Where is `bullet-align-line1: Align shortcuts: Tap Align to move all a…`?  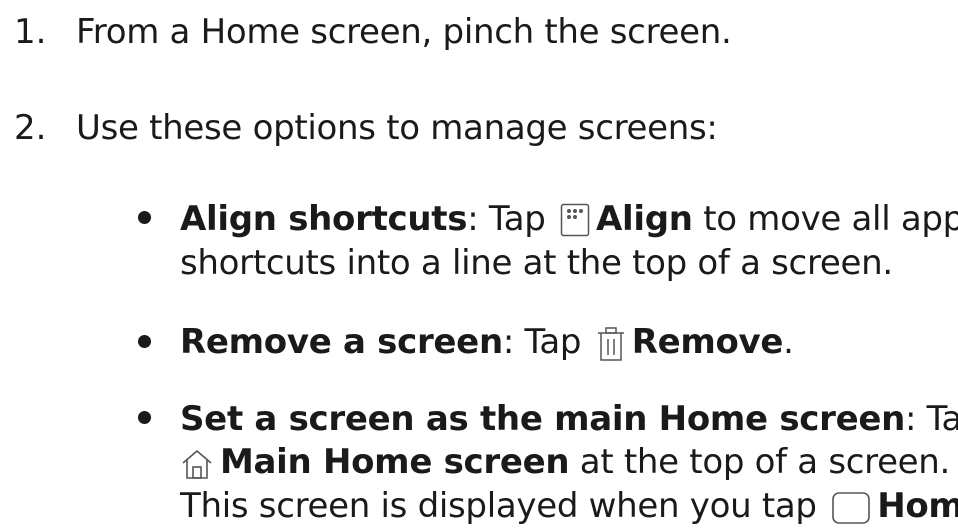 bullet-align-line1: Align shortcuts: Tap Align to move all a… is located at coordinates (569, 218).